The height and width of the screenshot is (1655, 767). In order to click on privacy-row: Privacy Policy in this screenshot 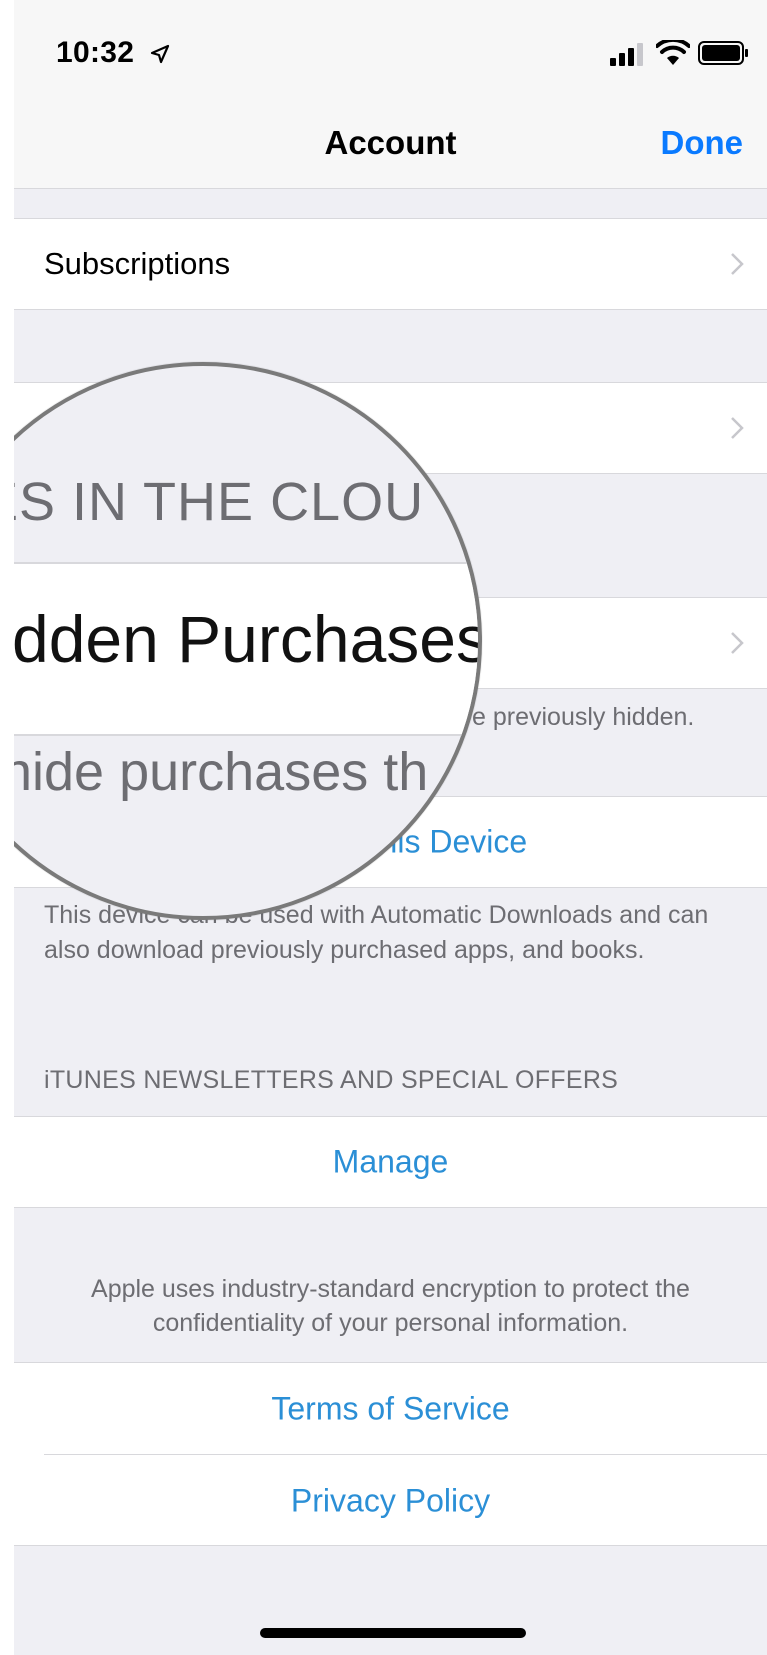, I will do `click(390, 1501)`.